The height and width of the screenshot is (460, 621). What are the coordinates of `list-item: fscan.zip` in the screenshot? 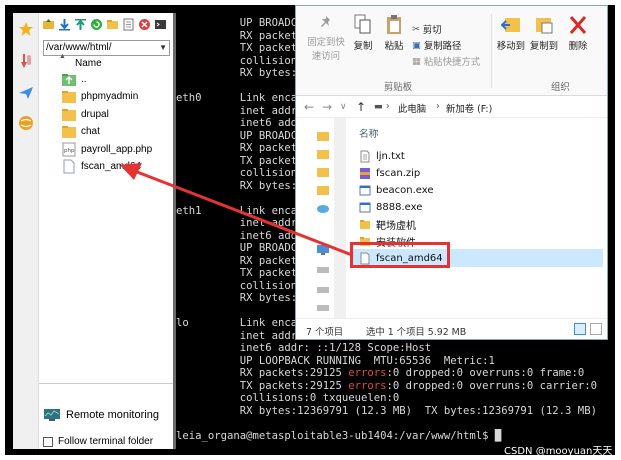 It's located at (389, 173).